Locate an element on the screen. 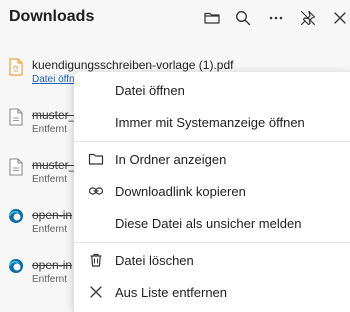  menu-item-label: Datei löschen is located at coordinates (154, 260).